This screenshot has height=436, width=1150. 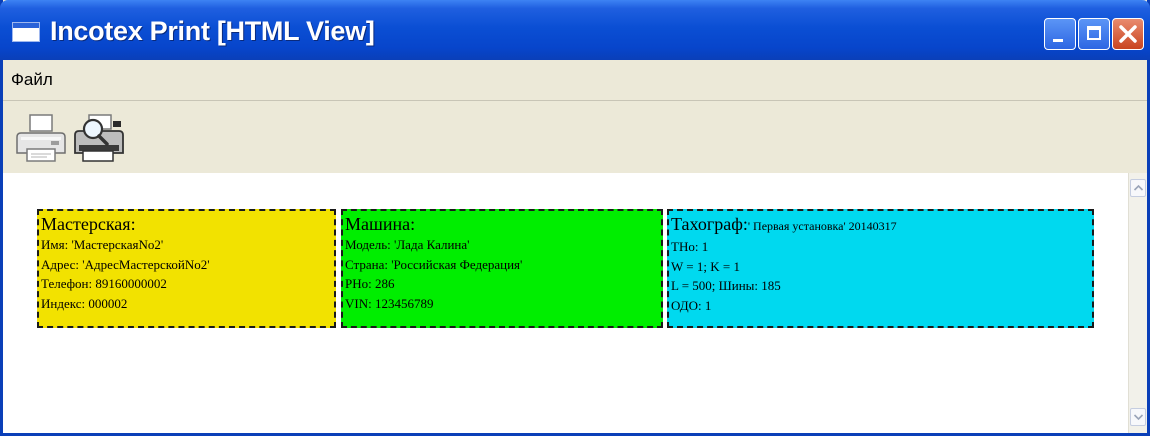 I want to click on minimize-icon, so click(x=1058, y=40).